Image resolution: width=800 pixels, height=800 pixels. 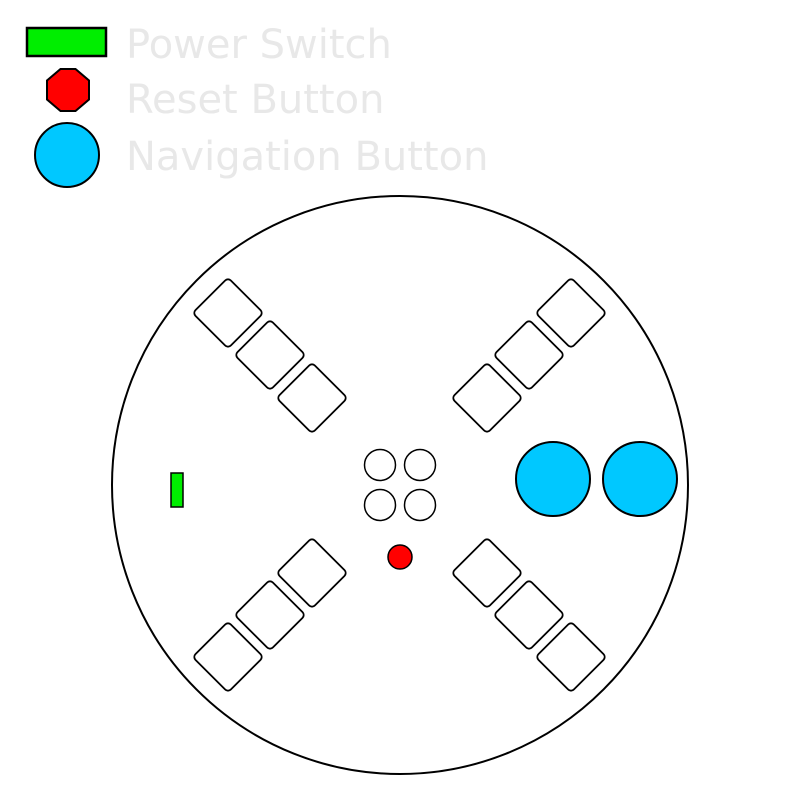 What do you see at coordinates (307, 157) in the screenshot?
I see `legend-label-navigation: Navigation Button` at bounding box center [307, 157].